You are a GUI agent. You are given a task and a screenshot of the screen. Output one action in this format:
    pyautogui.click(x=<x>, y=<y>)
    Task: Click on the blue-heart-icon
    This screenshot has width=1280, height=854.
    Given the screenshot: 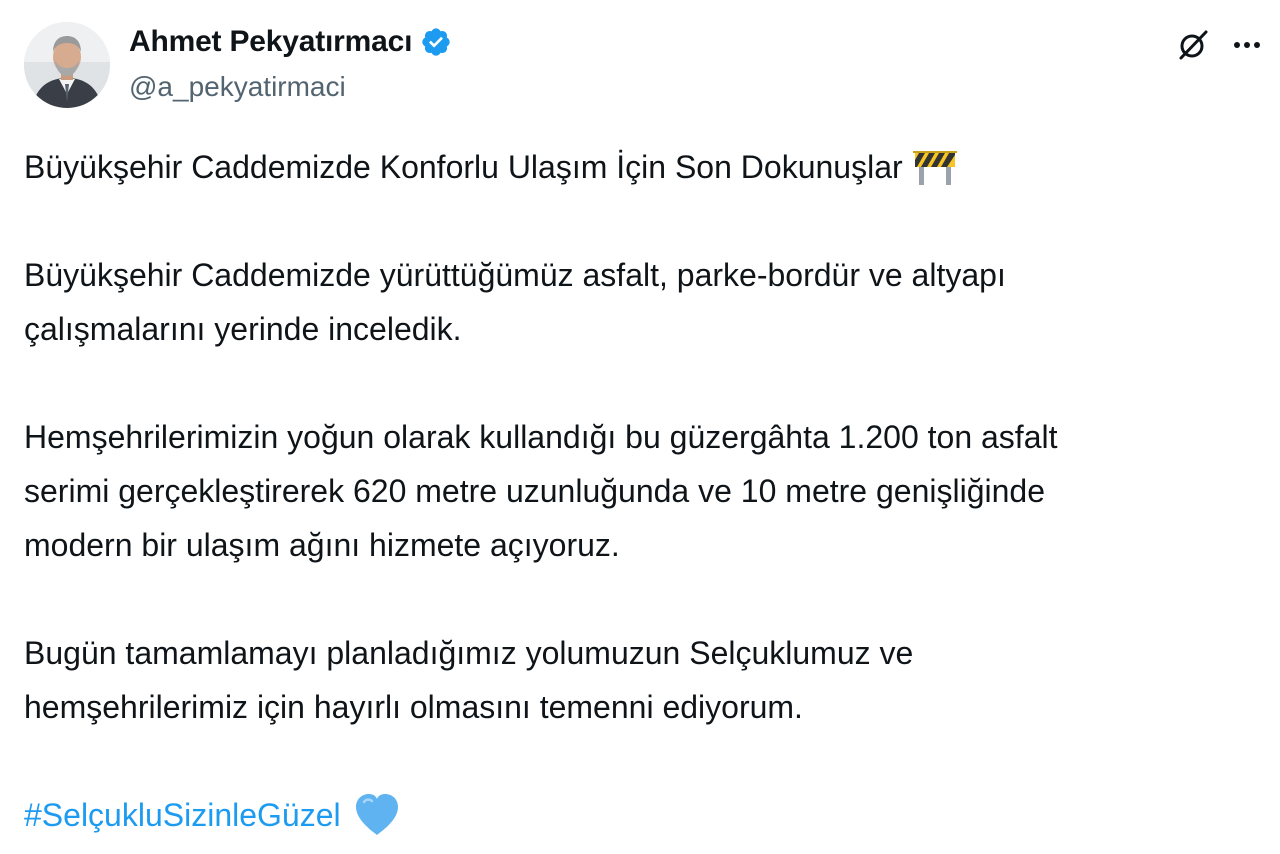 What is the action you would take?
    pyautogui.click(x=377, y=815)
    